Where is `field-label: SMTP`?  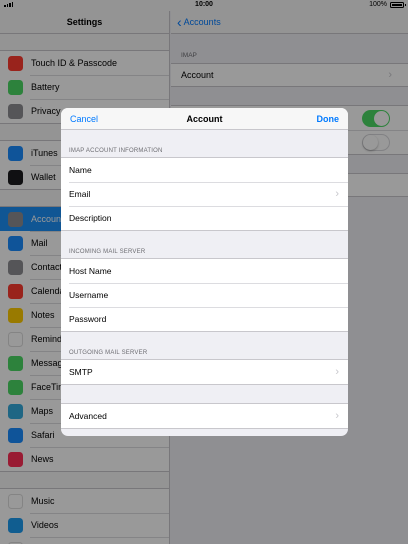
field-label: SMTP is located at coordinates (81, 372).